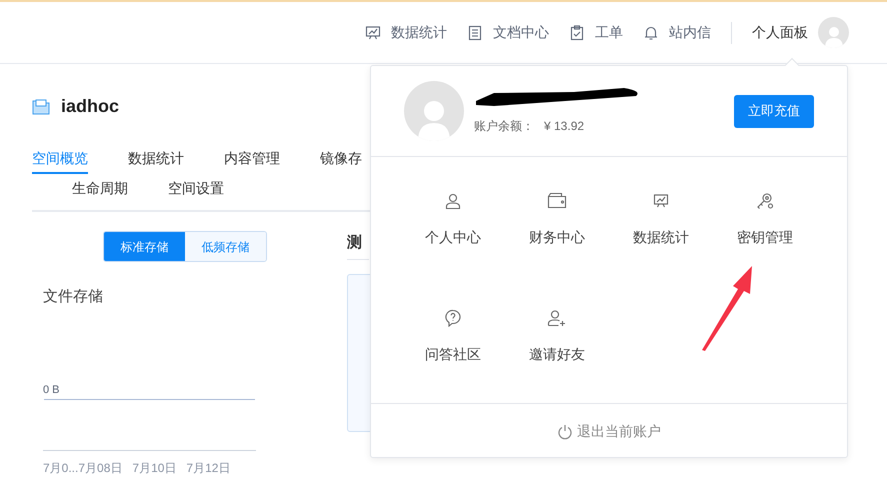 The height and width of the screenshot is (480, 887). Describe the element at coordinates (225, 246) in the screenshot. I see `toggle-button: 低频存储` at that location.